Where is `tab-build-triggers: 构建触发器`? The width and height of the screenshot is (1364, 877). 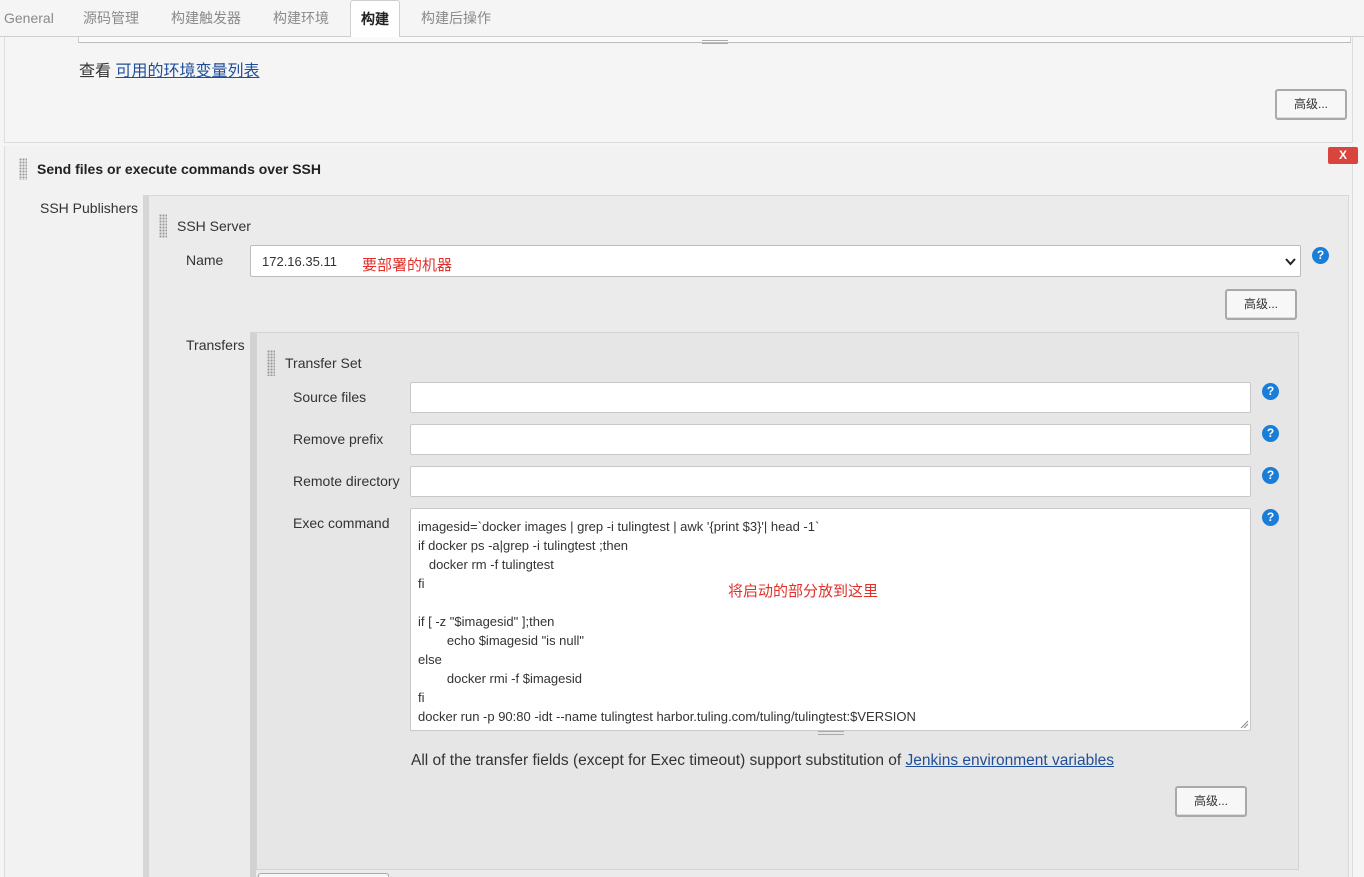 tab-build-triggers: 构建触发器 is located at coordinates (206, 18).